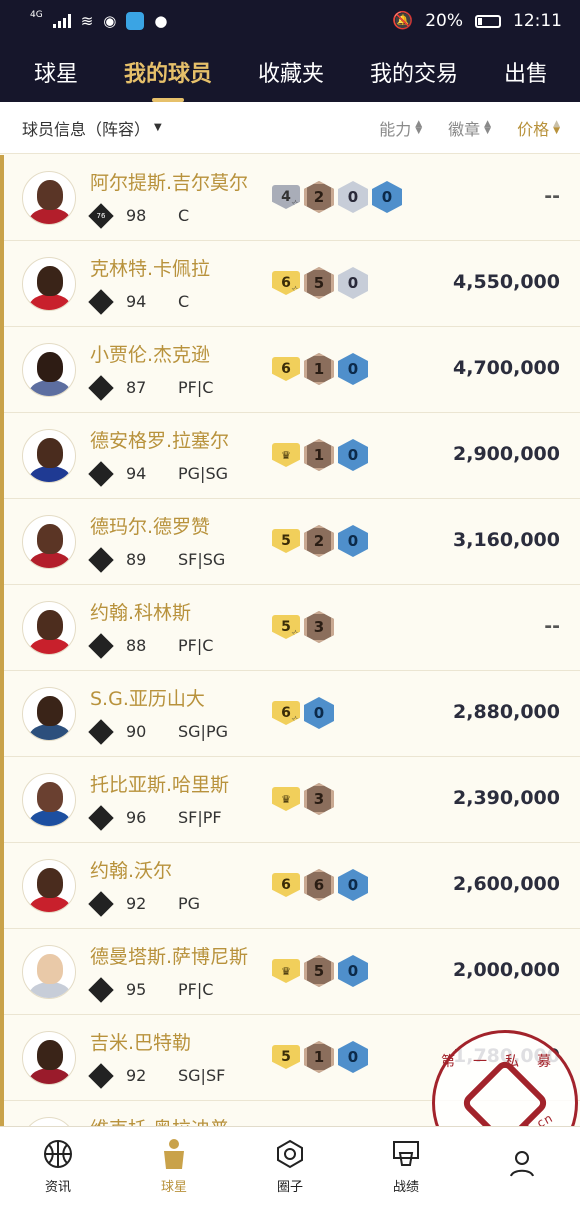  I want to click on bottom-tab-record: 战绩, so click(406, 1166).